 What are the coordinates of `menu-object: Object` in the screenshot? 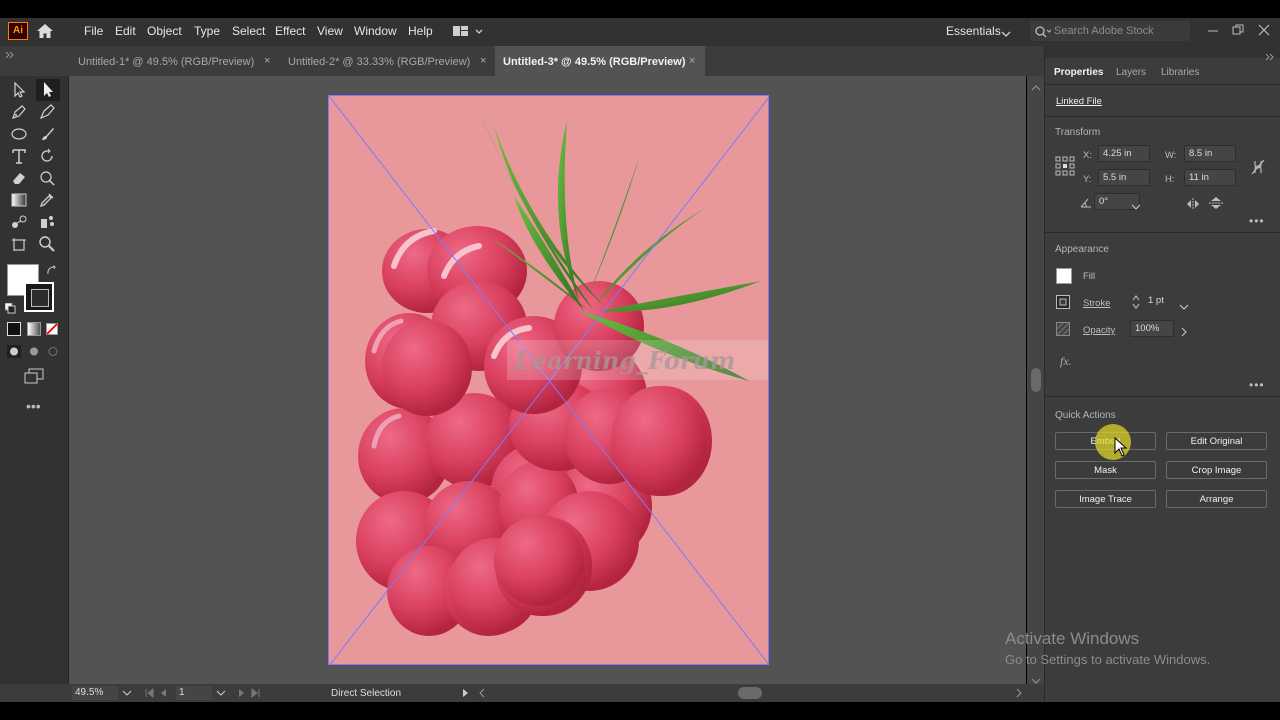 It's located at (164, 31).